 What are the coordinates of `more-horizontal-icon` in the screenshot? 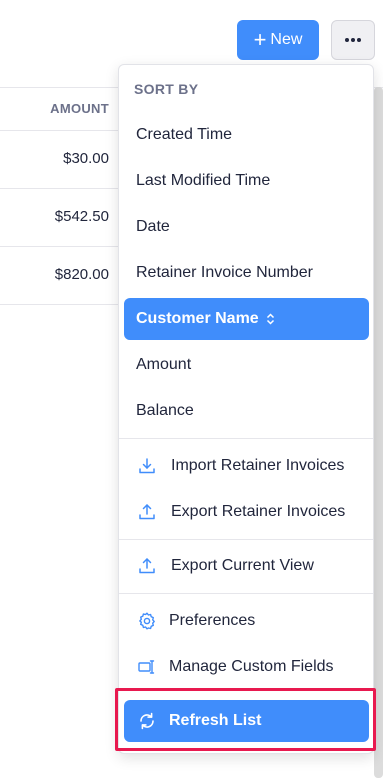 It's located at (353, 40).